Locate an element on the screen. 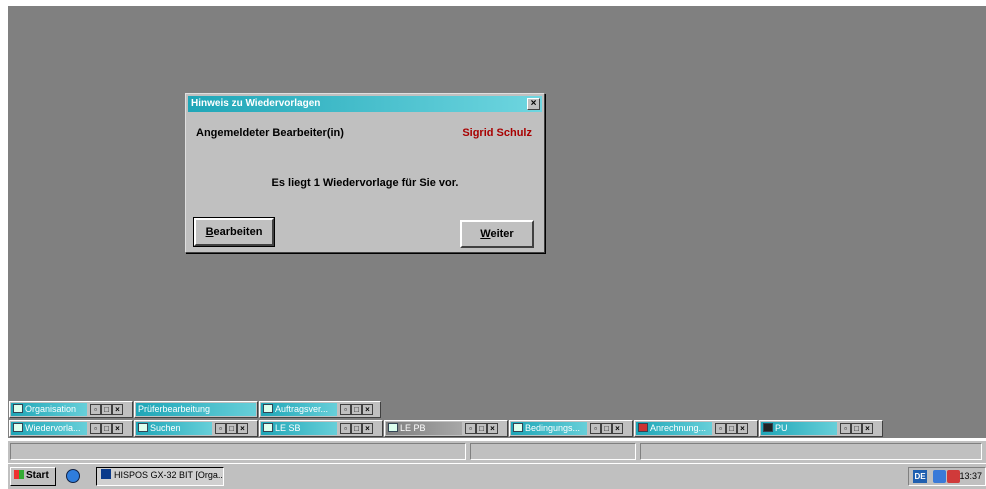  tray-app-icon is located at coordinates (953, 476).